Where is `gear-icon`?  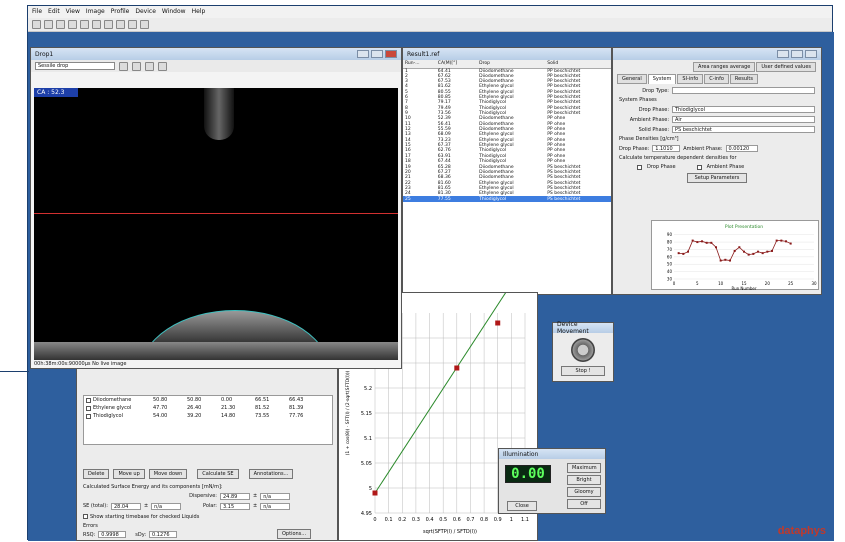 gear-icon is located at coordinates (583, 350).